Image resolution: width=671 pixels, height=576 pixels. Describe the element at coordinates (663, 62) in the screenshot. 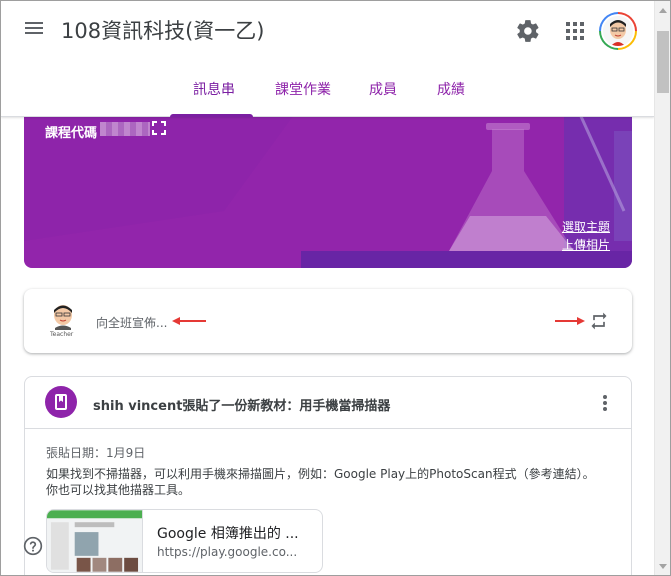

I see `scroll-thumb` at that location.